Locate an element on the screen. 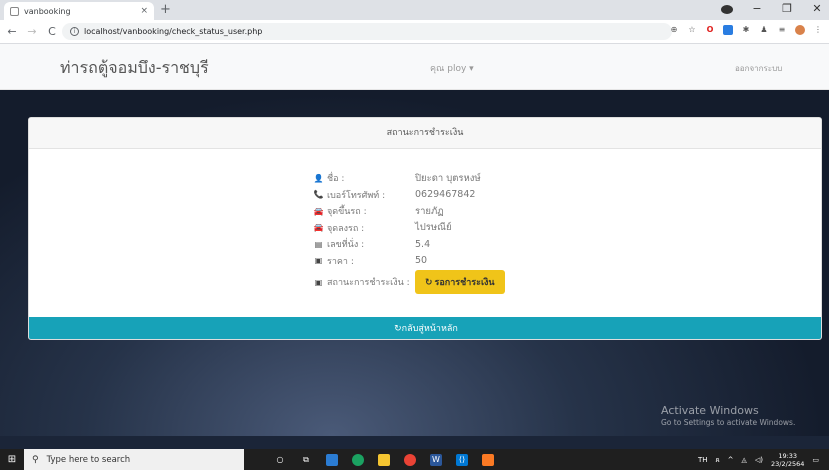 The height and width of the screenshot is (470, 829). file-explorer-icon is located at coordinates (384, 459).